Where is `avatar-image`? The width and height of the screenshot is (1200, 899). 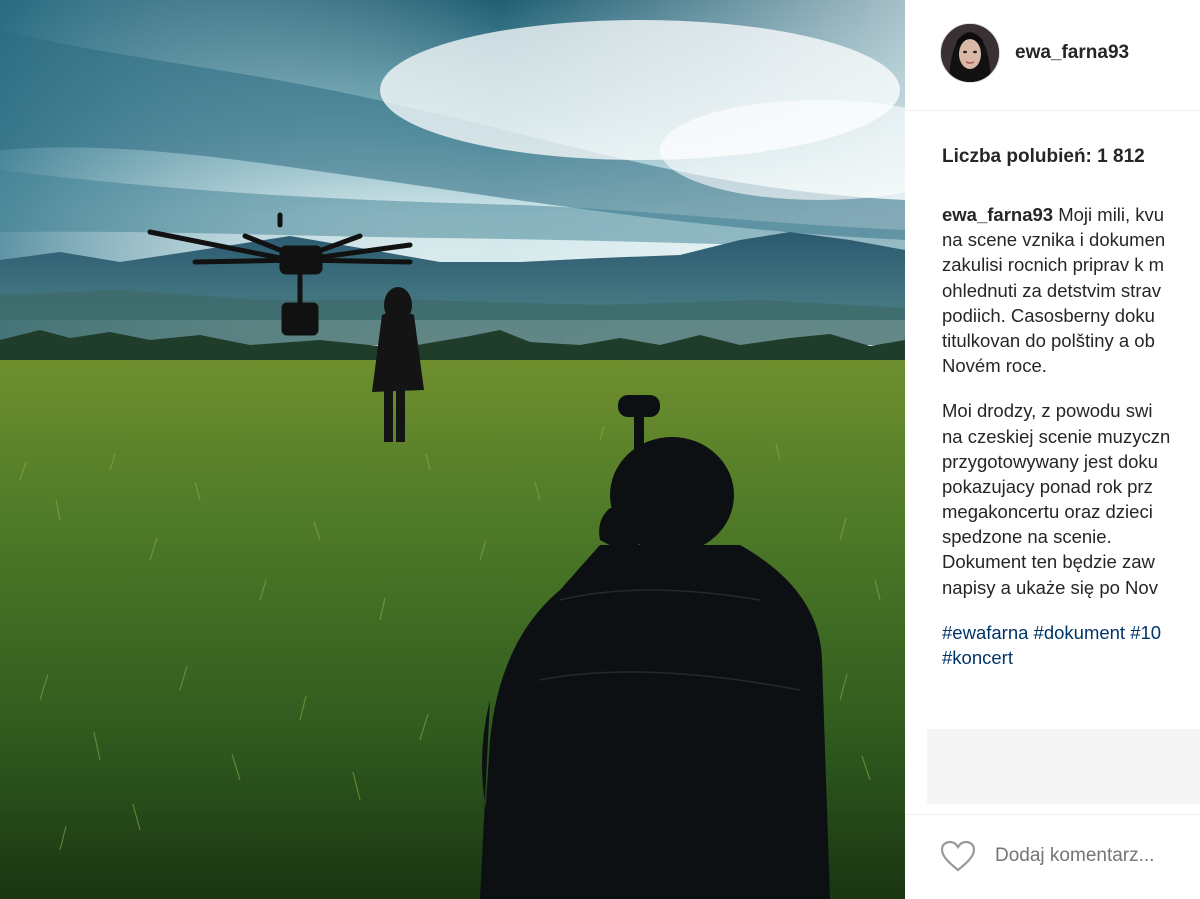 avatar-image is located at coordinates (970, 53).